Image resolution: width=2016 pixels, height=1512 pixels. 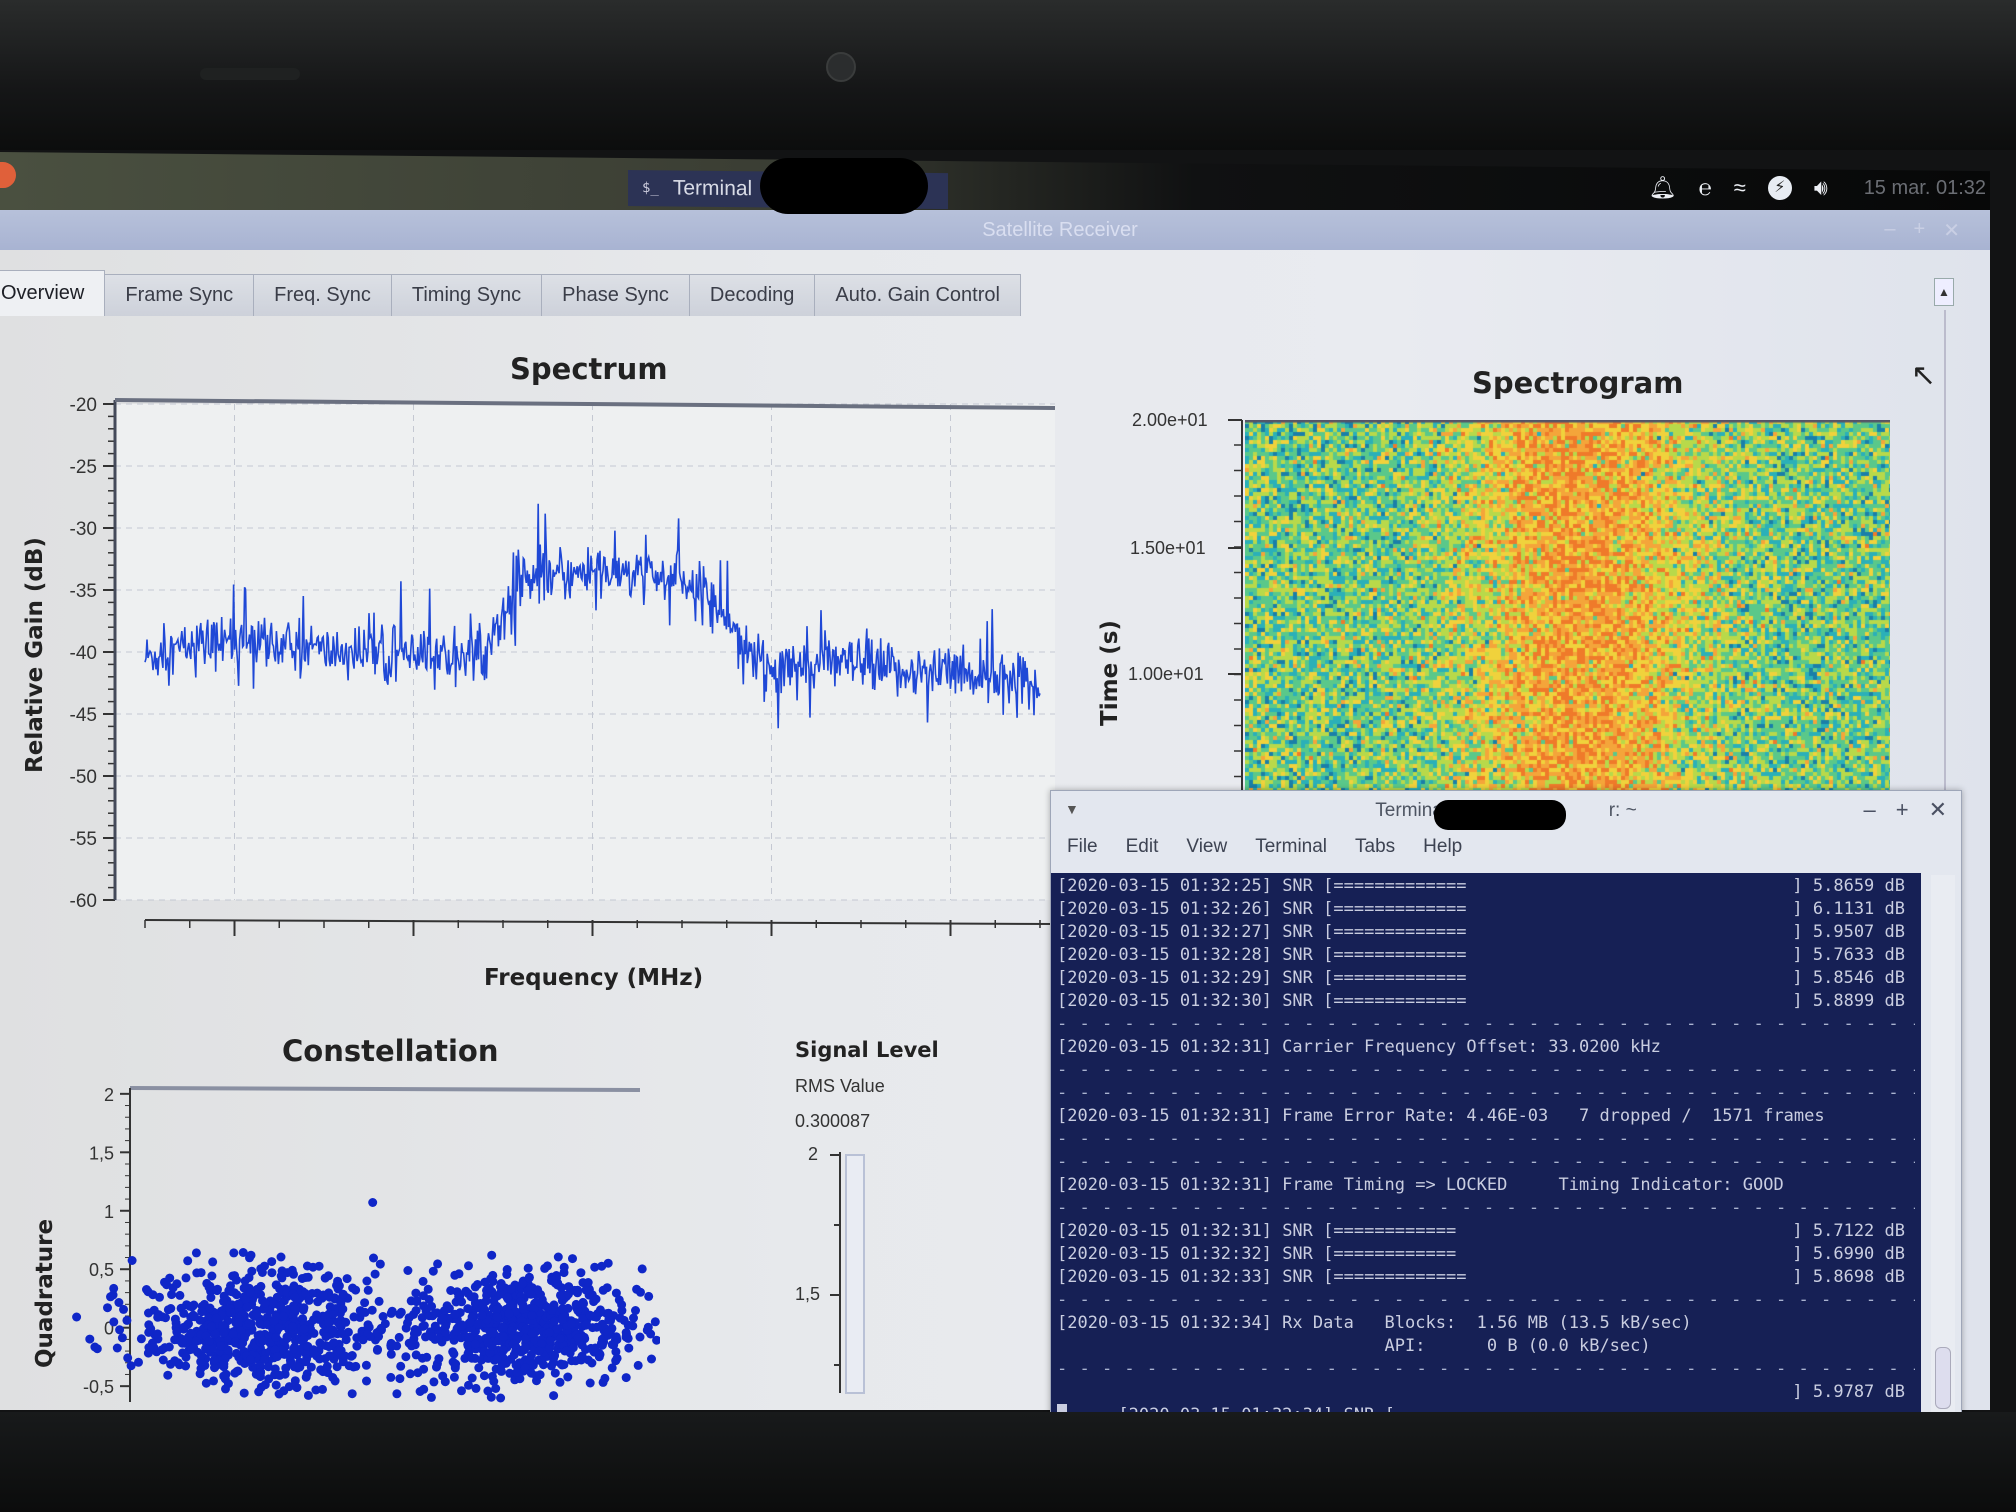 What do you see at coordinates (1142, 847) in the screenshot?
I see `menu-edit: Edit` at bounding box center [1142, 847].